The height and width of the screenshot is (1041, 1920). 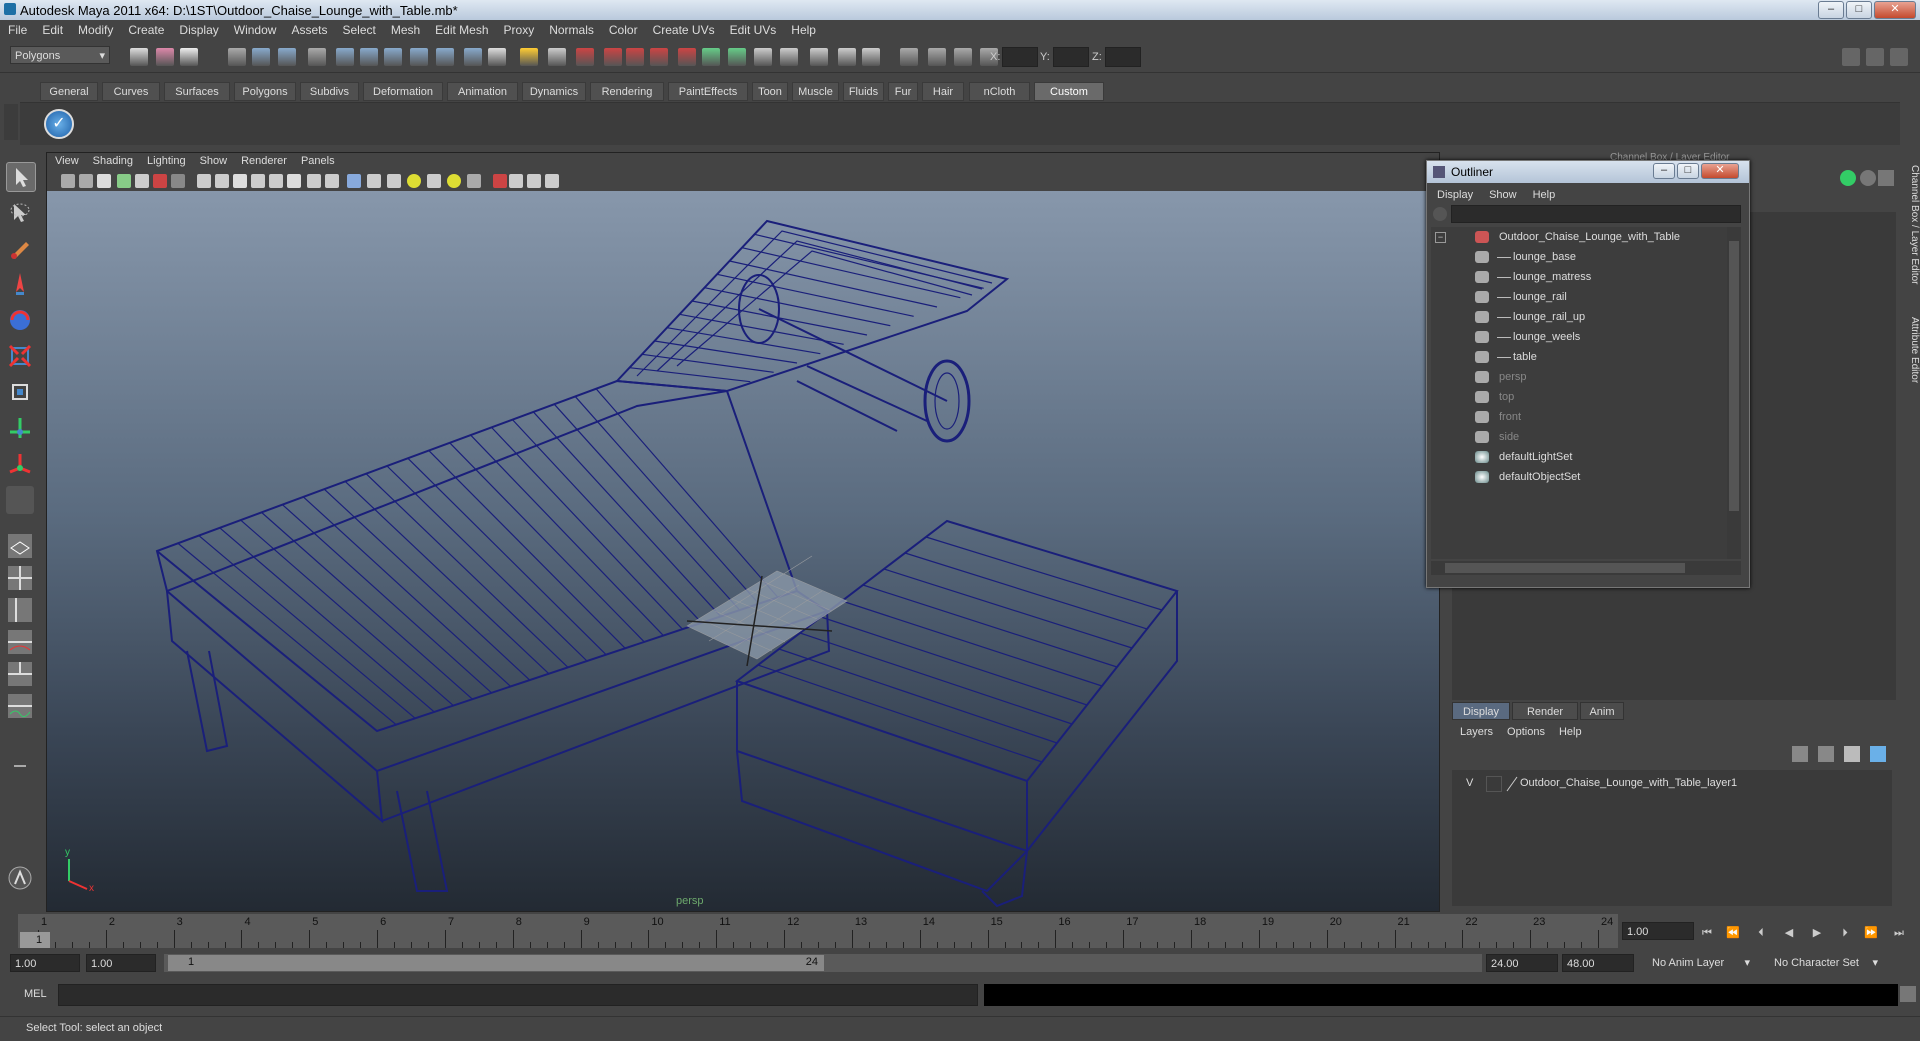 I want to click on layer-playback-toggle, so click(x=1494, y=784).